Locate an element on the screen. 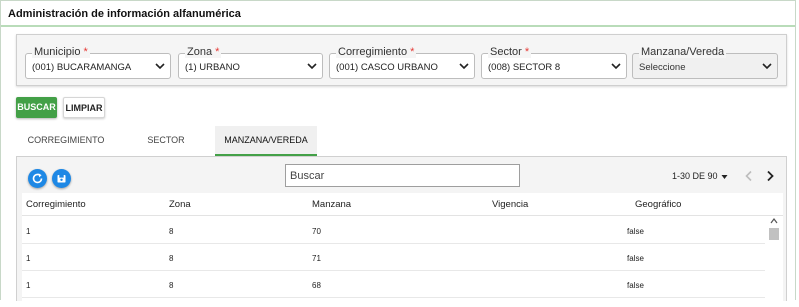 This screenshot has width=799, height=307. manzana-vereda-select: Manzana/Vereda Seleccione is located at coordinates (705, 62).